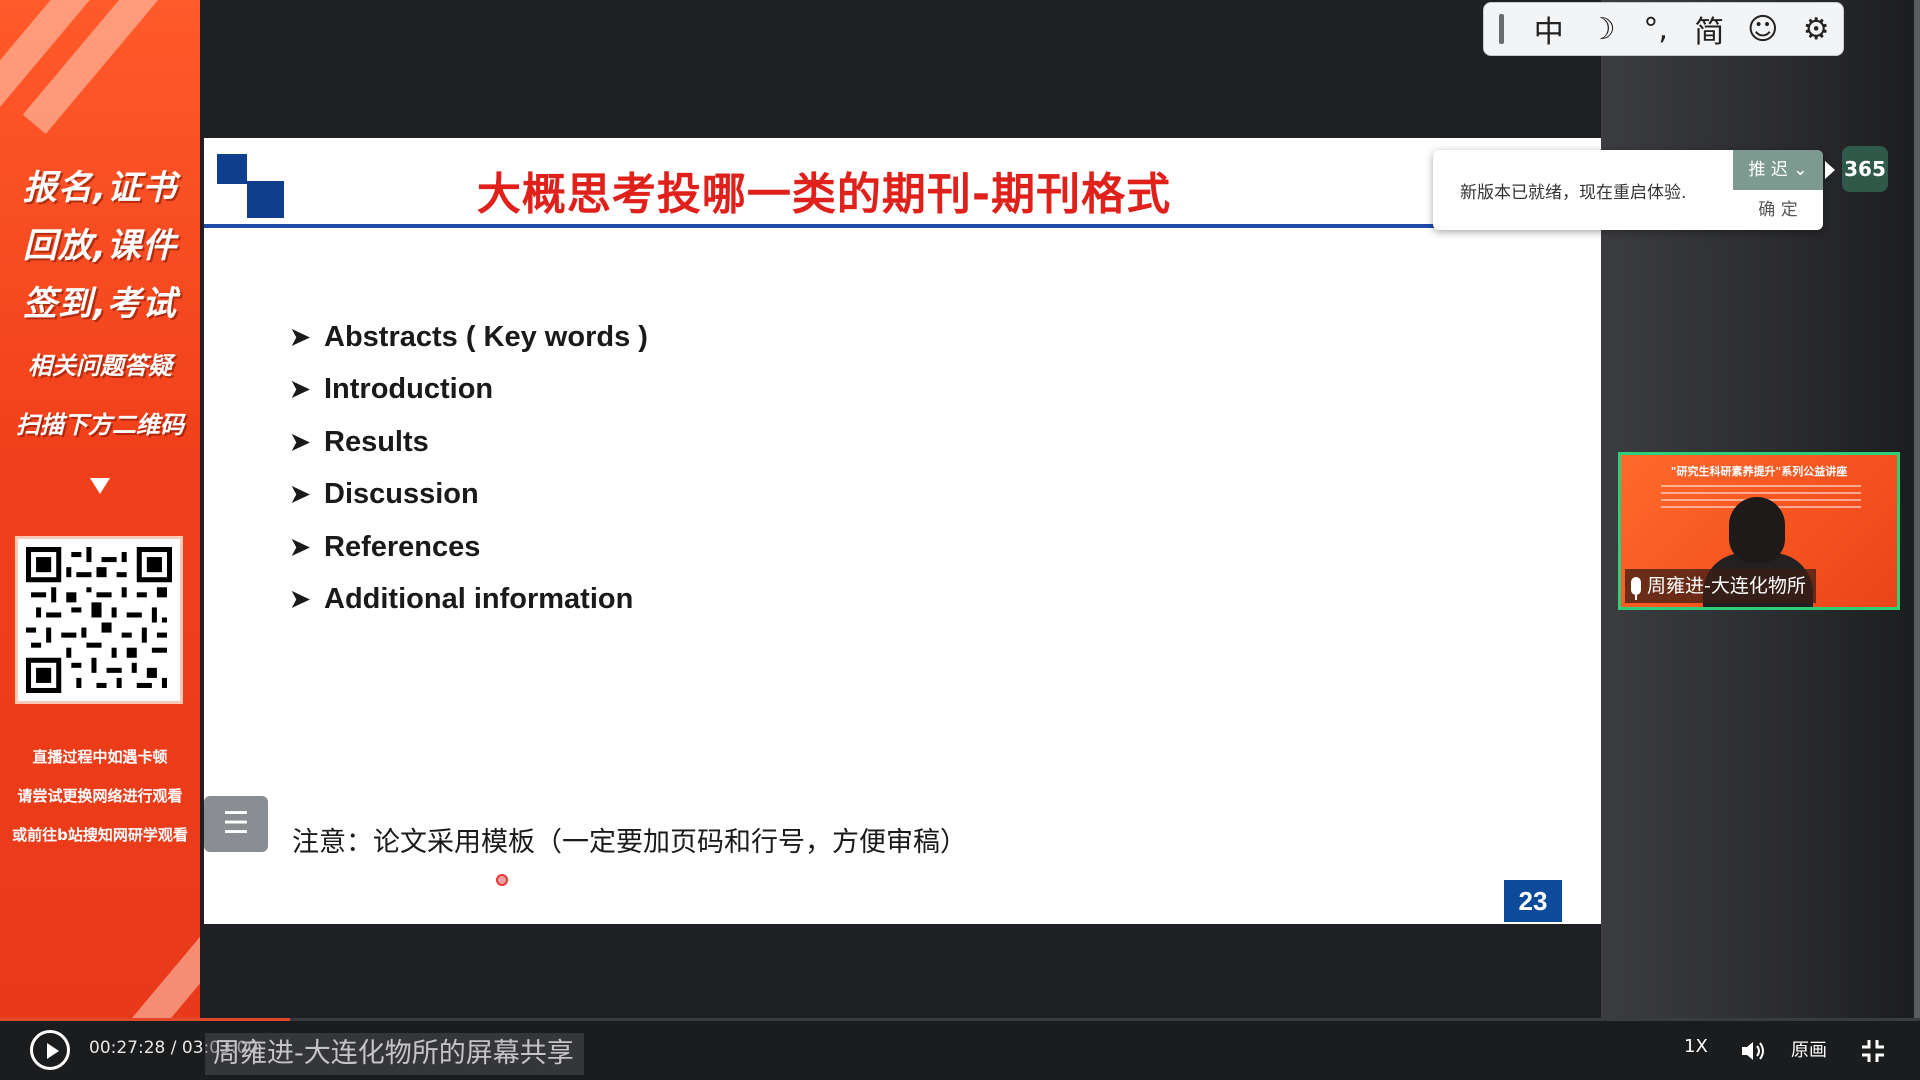  Describe the element at coordinates (1656, 29) in the screenshot. I see `punctuation-icon: °,` at that location.